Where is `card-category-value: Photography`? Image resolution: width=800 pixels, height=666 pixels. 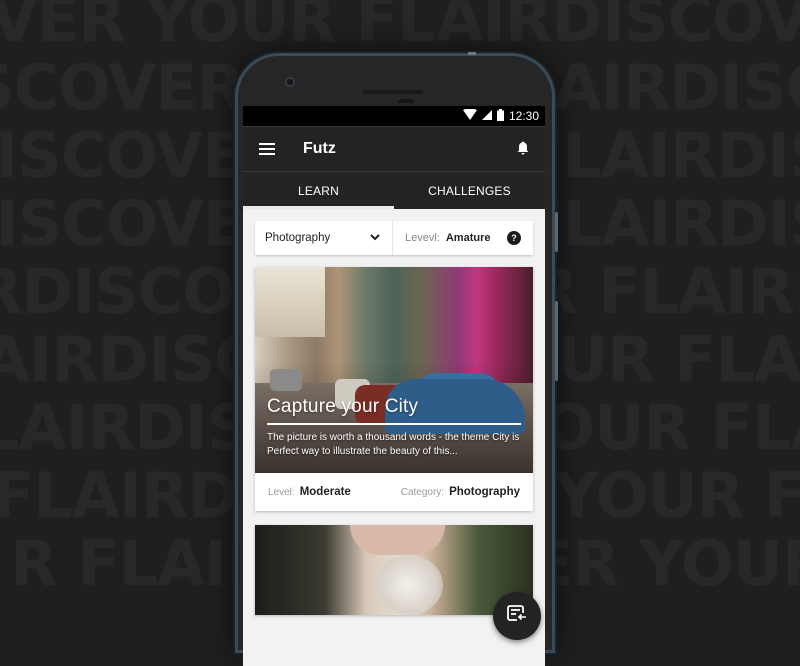
card-category-value: Photography is located at coordinates (484, 492).